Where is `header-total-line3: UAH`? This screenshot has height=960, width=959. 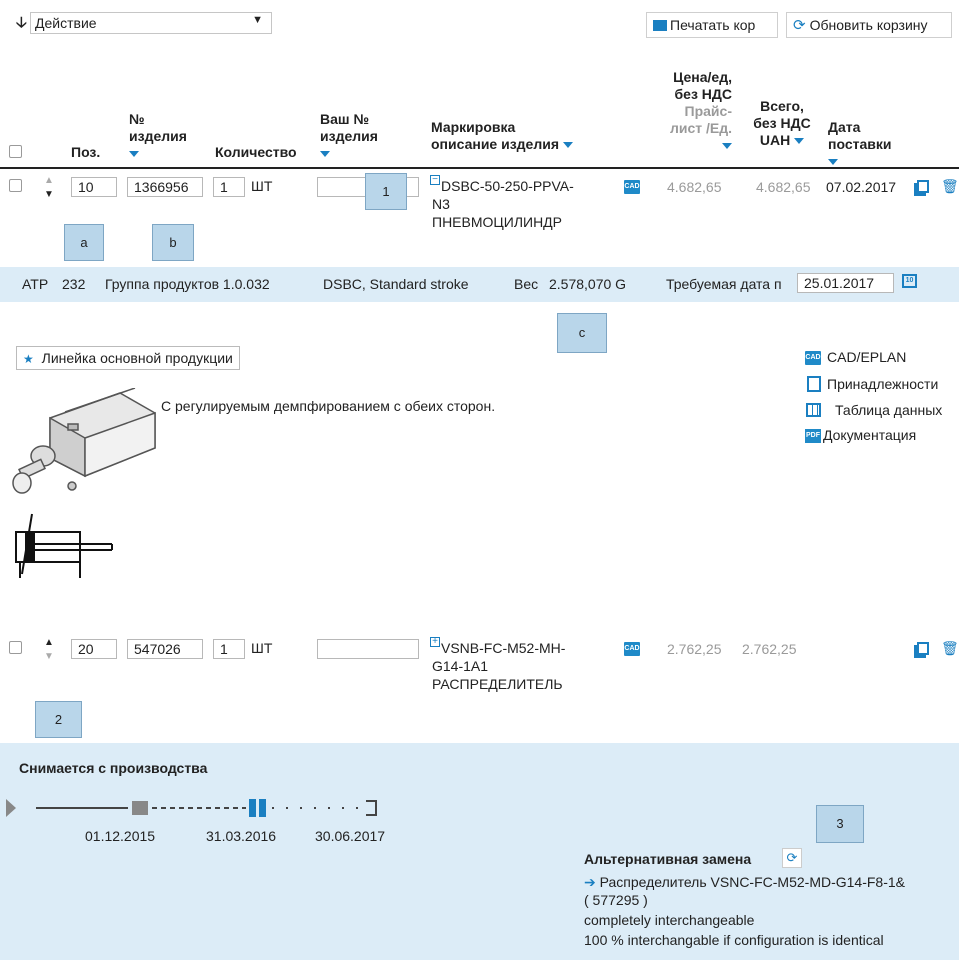
header-total-line3: UAH is located at coordinates (775, 140).